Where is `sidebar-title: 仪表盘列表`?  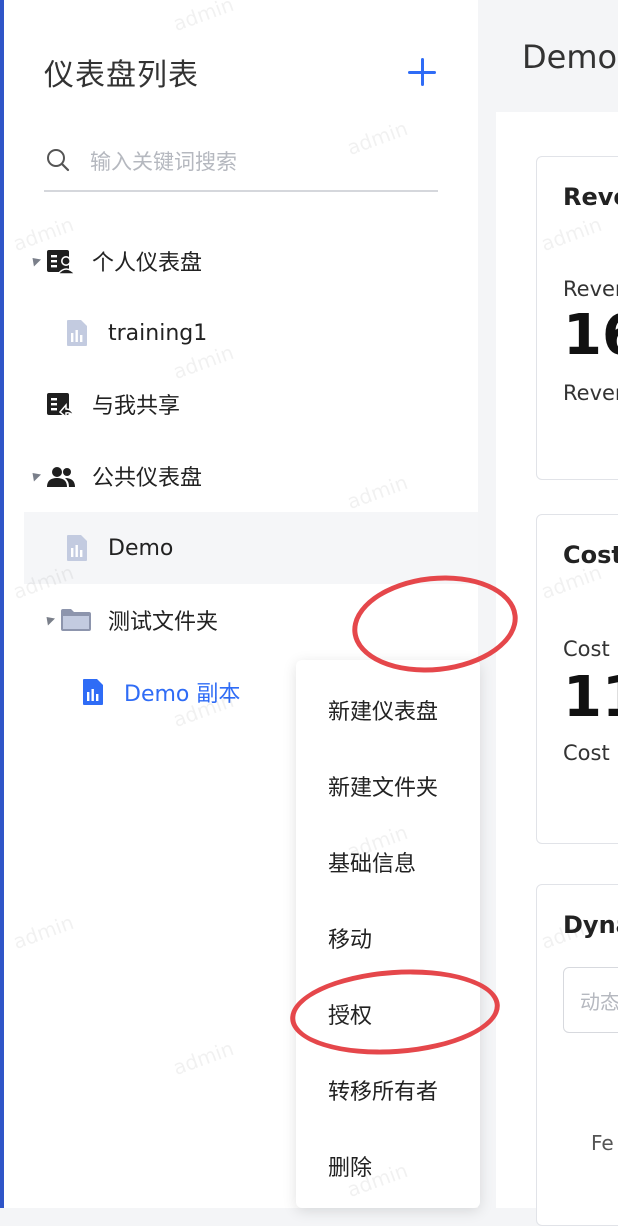 sidebar-title: 仪表盘列表 is located at coordinates (121, 75).